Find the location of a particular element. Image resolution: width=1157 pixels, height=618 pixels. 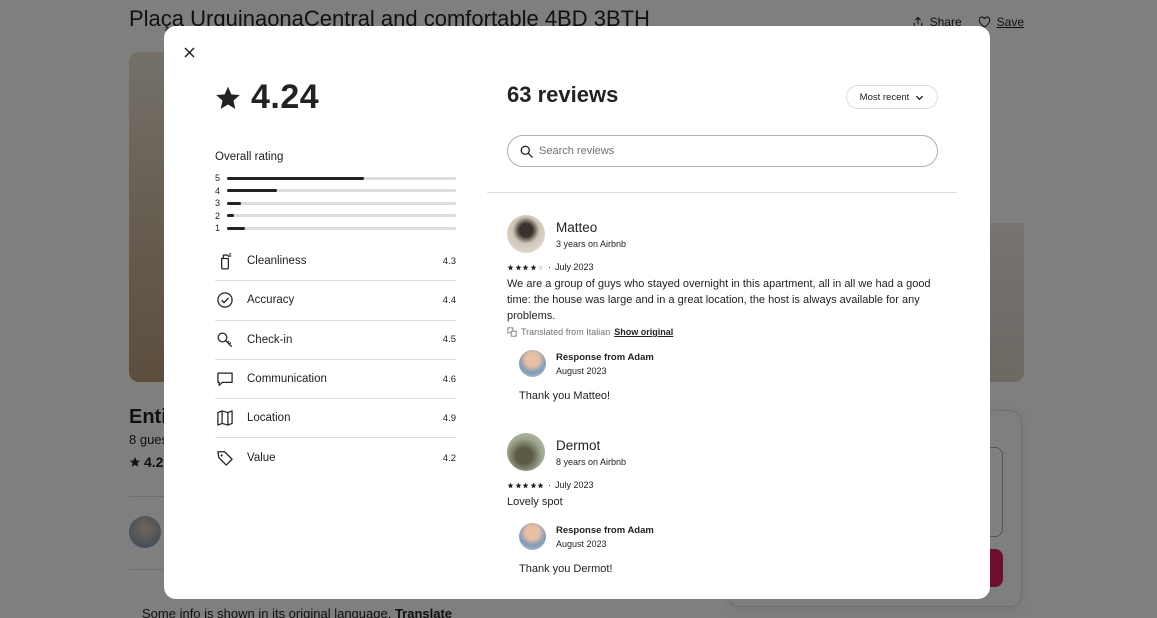

sort-label: Most recent is located at coordinates (884, 97).